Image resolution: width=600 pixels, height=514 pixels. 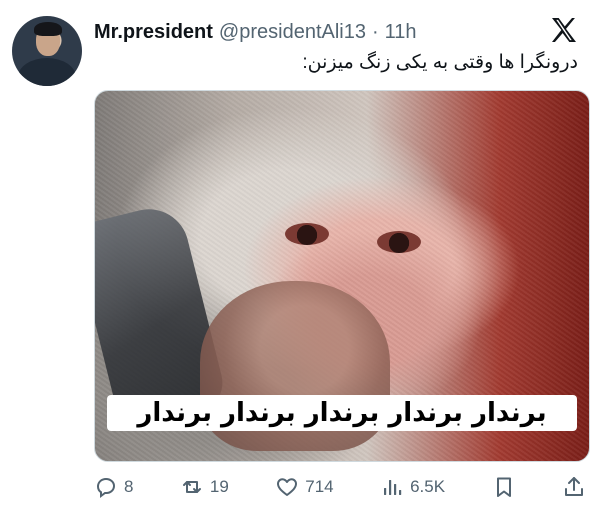 What do you see at coordinates (287, 487) in the screenshot?
I see `heart-icon` at bounding box center [287, 487].